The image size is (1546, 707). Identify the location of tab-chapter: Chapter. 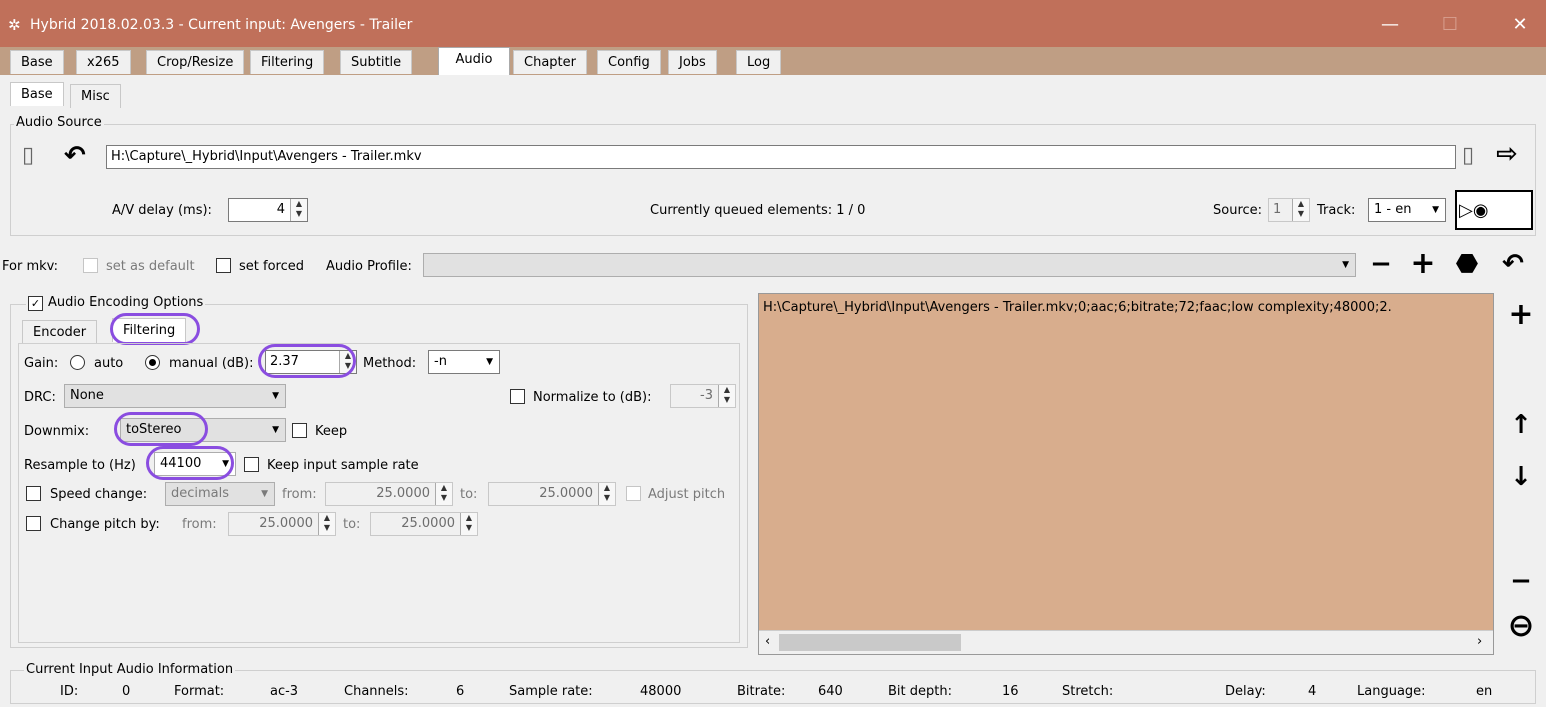
(550, 62).